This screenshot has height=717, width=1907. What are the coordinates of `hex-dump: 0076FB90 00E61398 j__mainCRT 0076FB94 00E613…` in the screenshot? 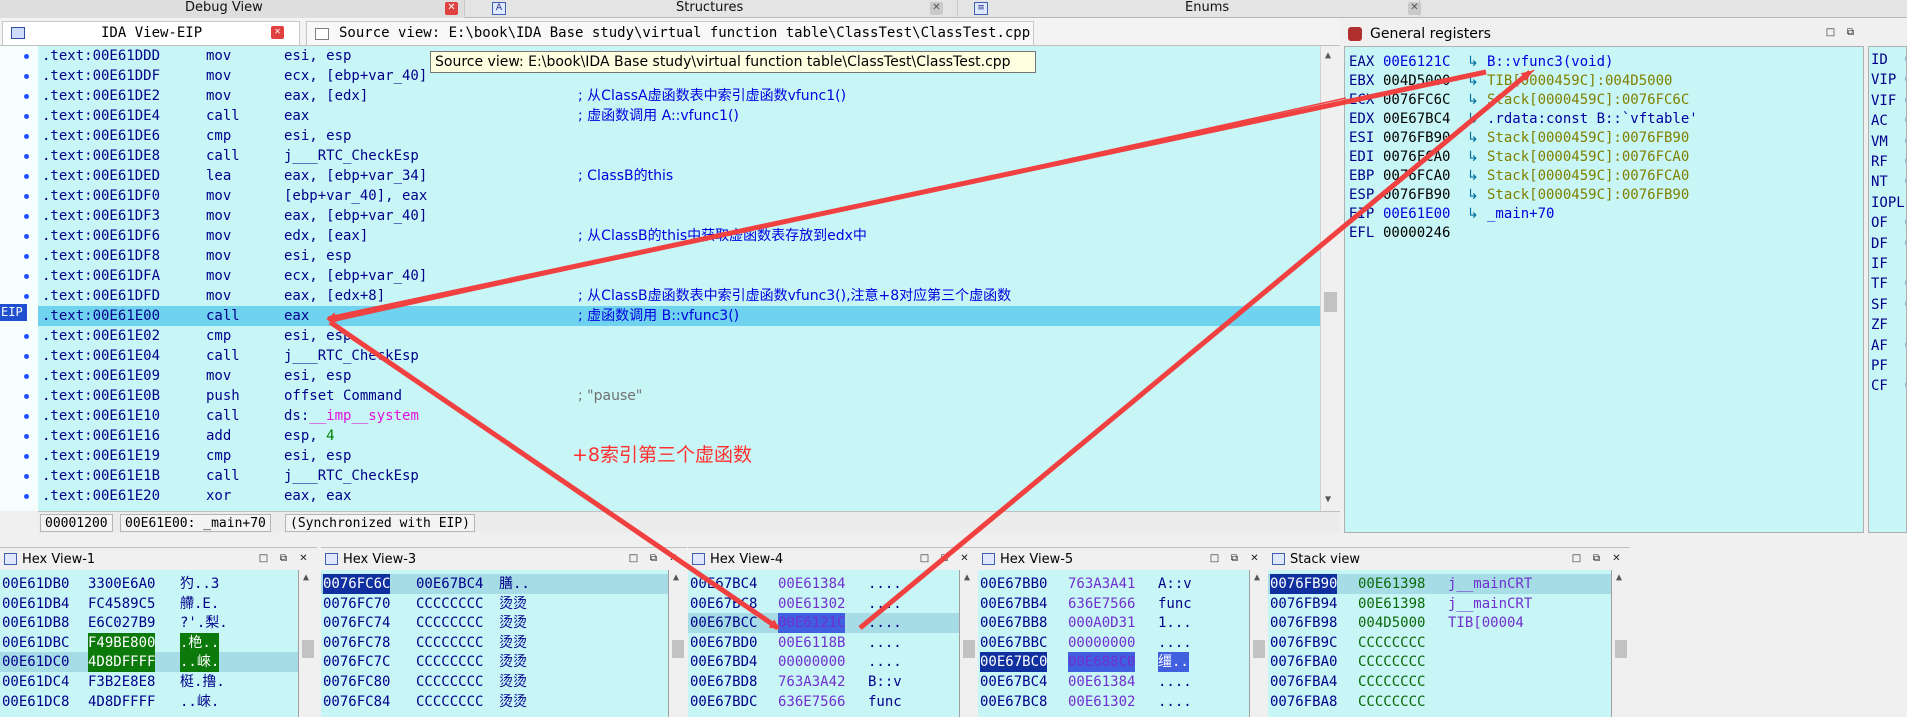 It's located at (1440, 643).